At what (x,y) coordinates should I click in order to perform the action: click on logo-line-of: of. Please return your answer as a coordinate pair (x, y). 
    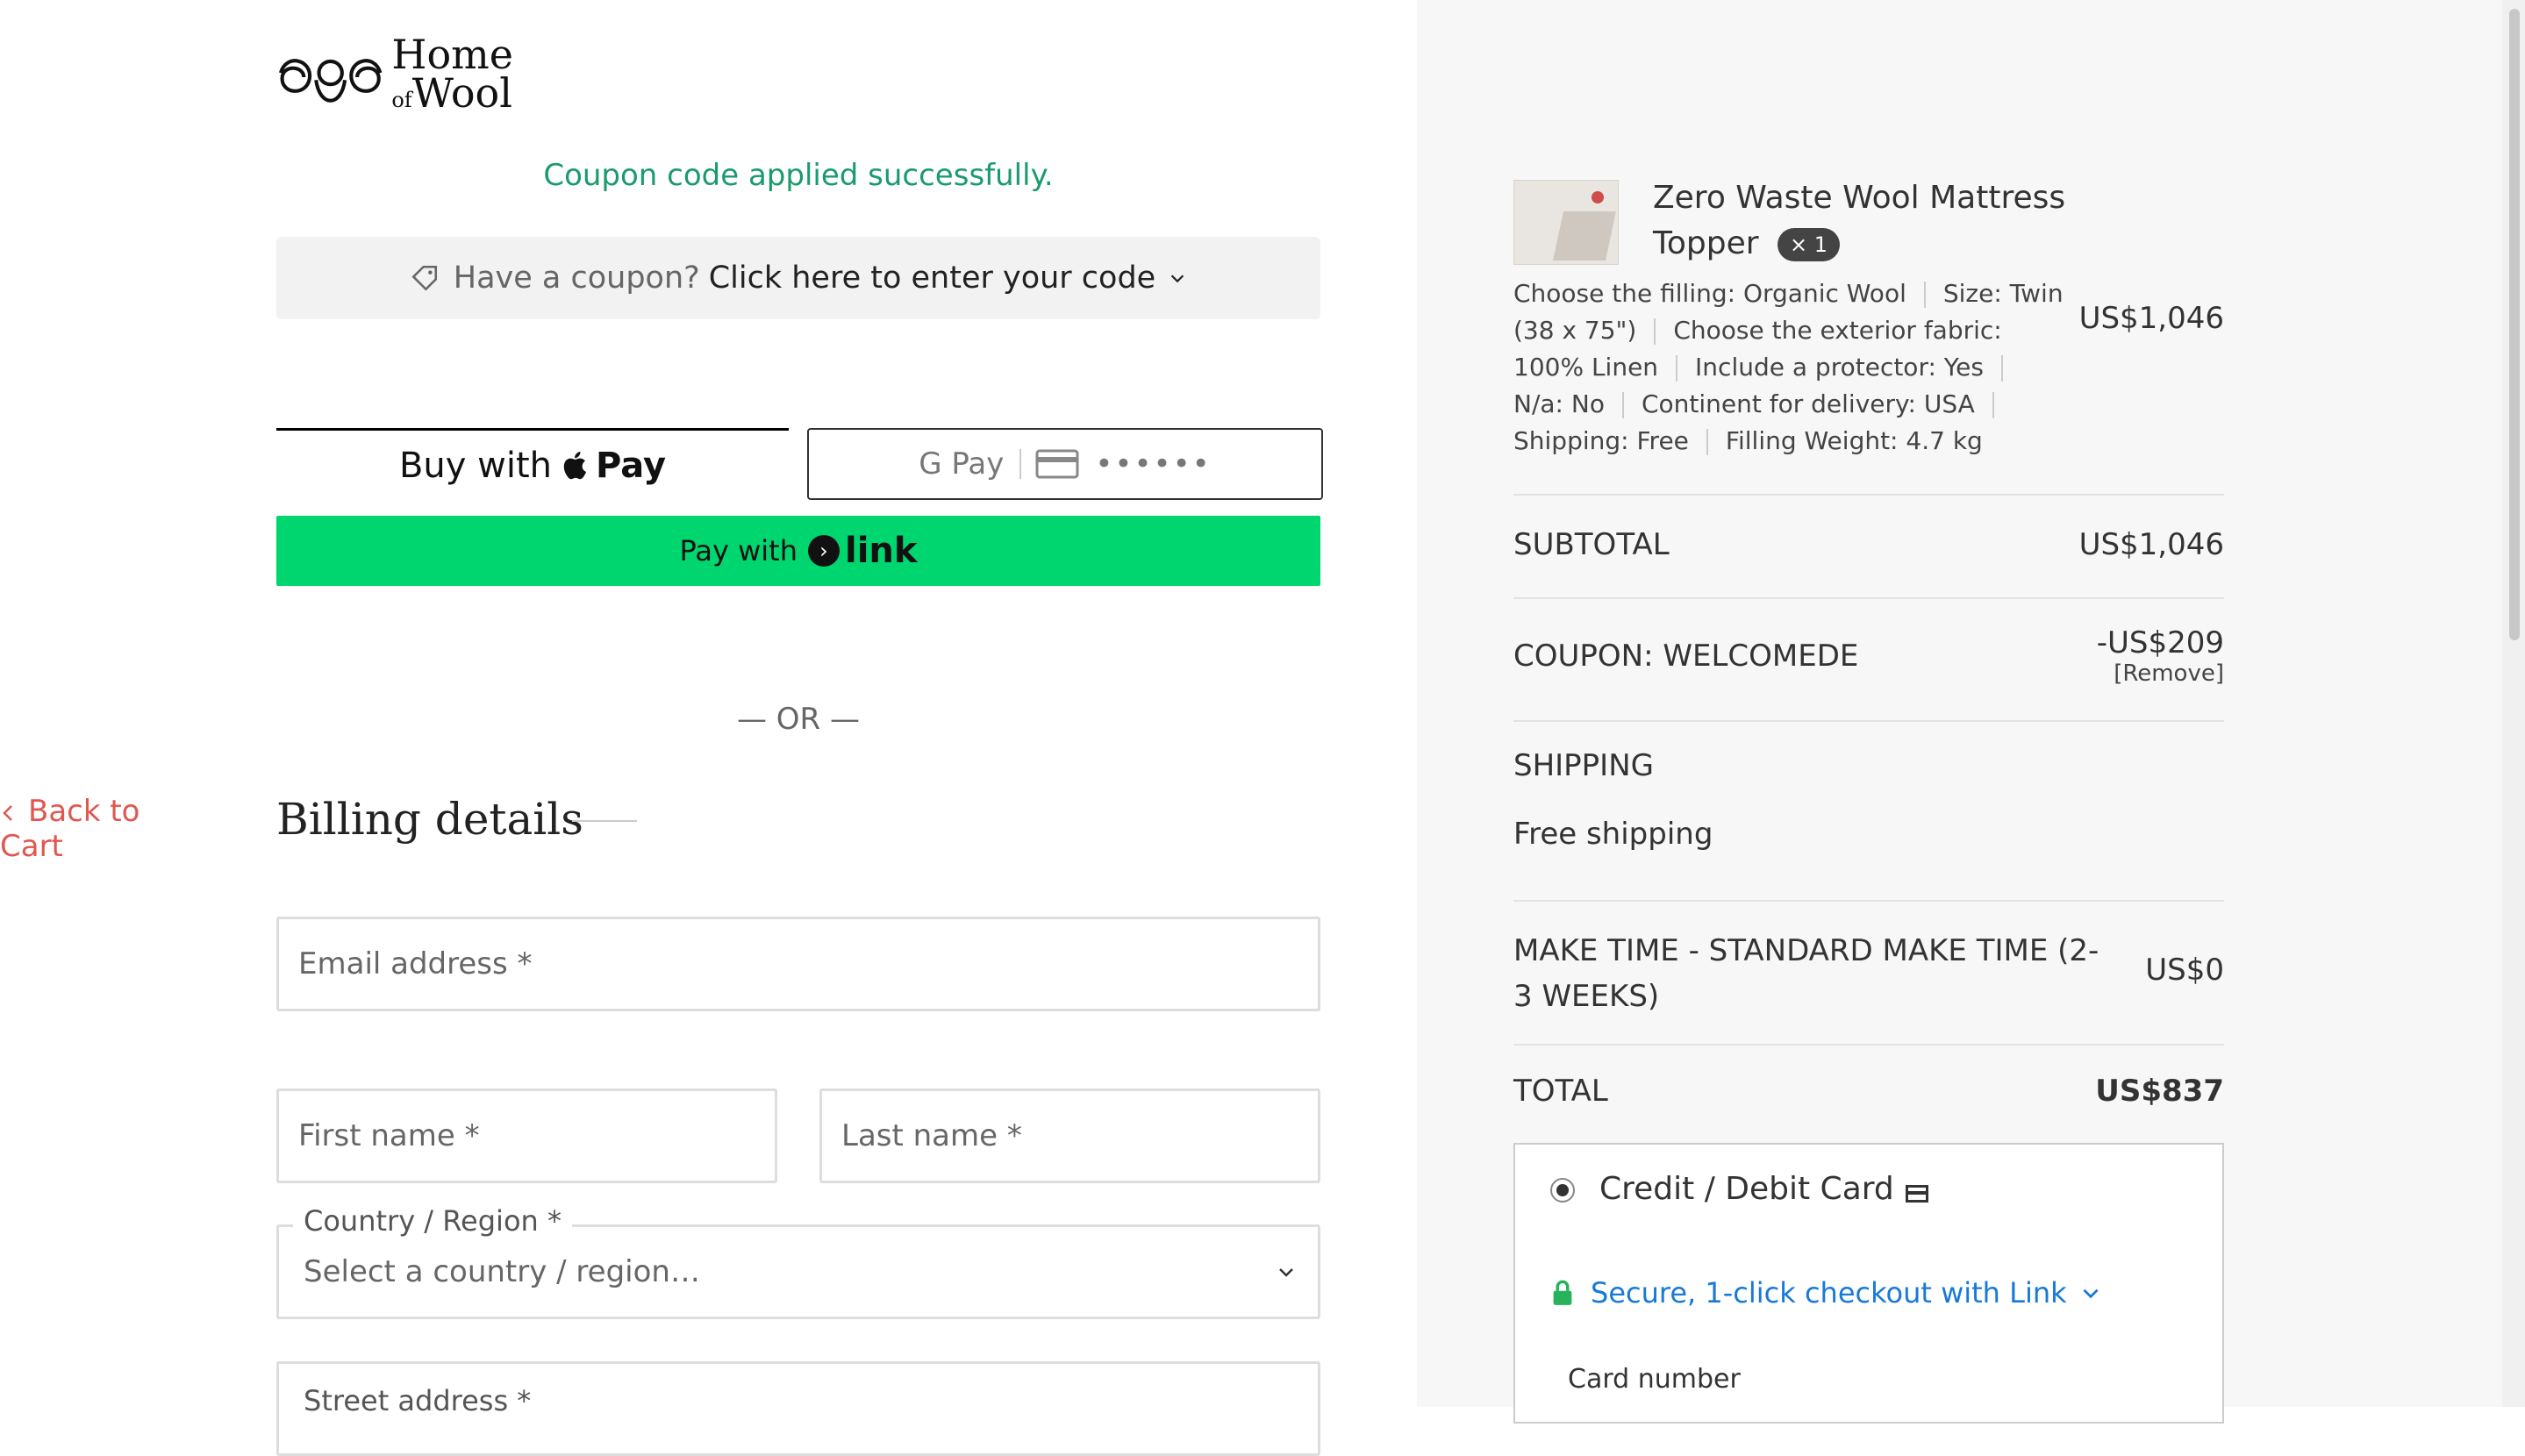
    Looking at the image, I should click on (401, 99).